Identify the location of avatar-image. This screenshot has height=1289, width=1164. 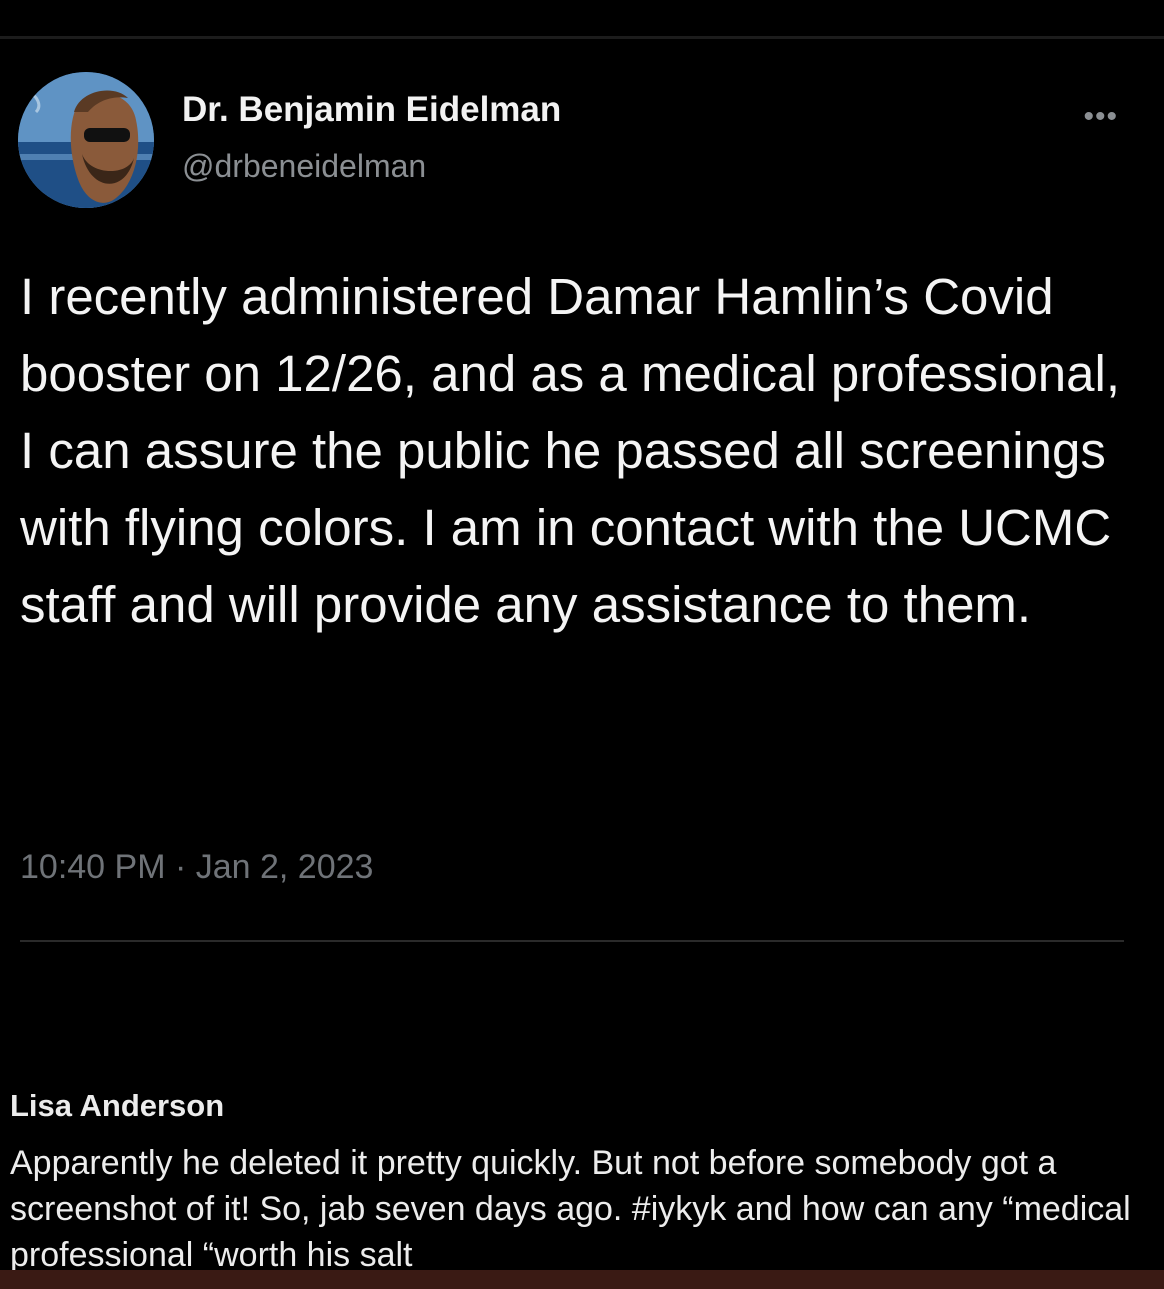
(86, 140).